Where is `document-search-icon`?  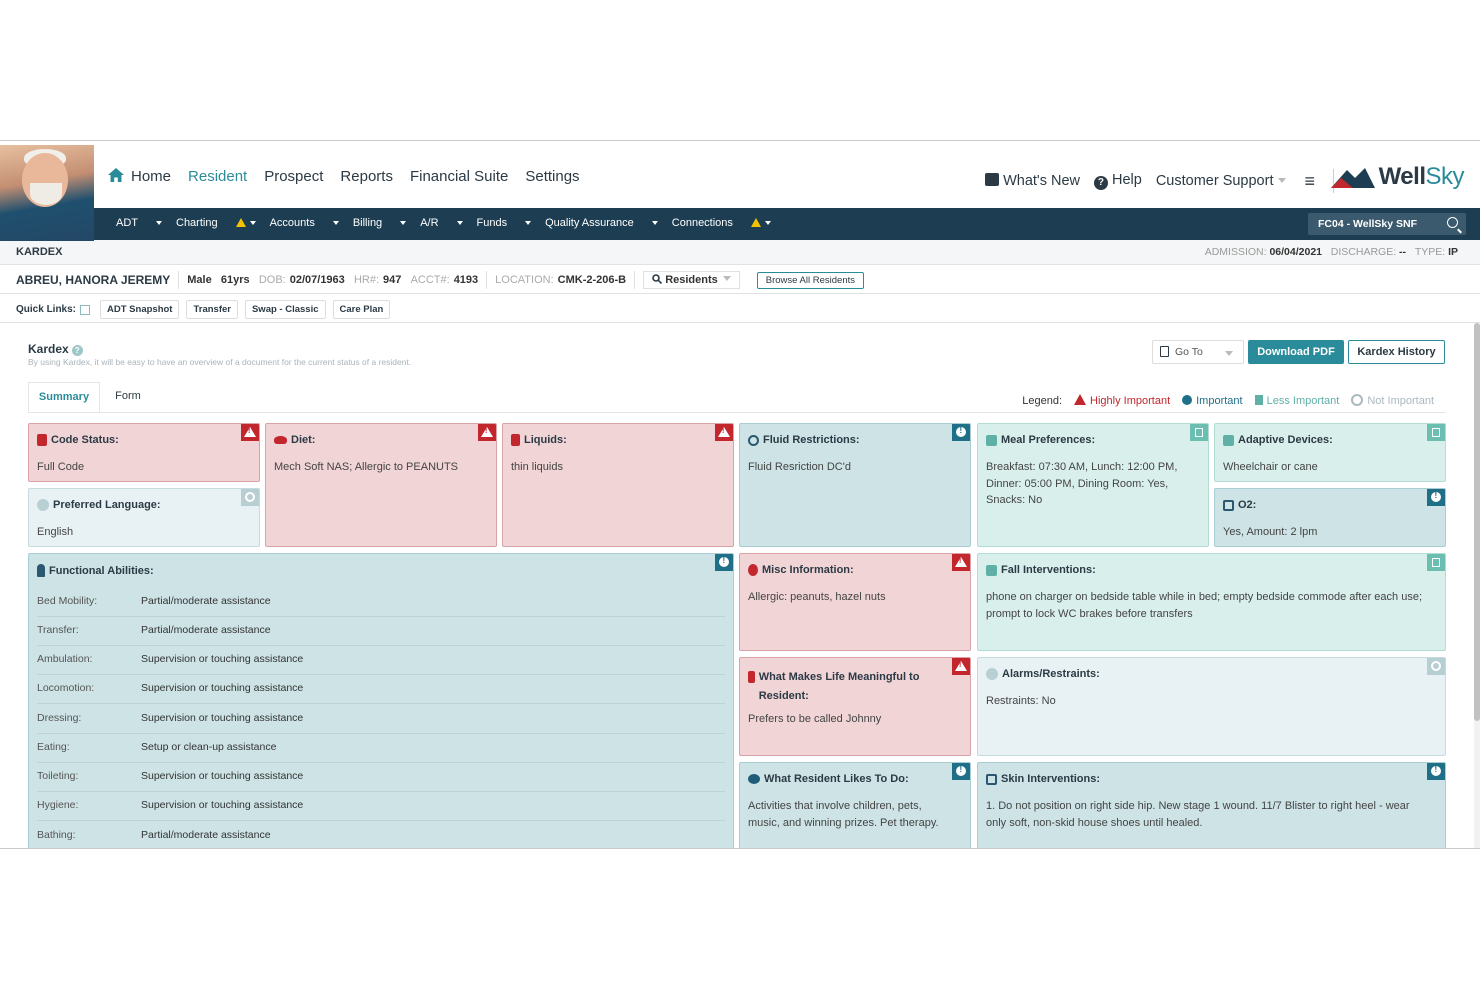
document-search-icon is located at coordinates (1164, 351).